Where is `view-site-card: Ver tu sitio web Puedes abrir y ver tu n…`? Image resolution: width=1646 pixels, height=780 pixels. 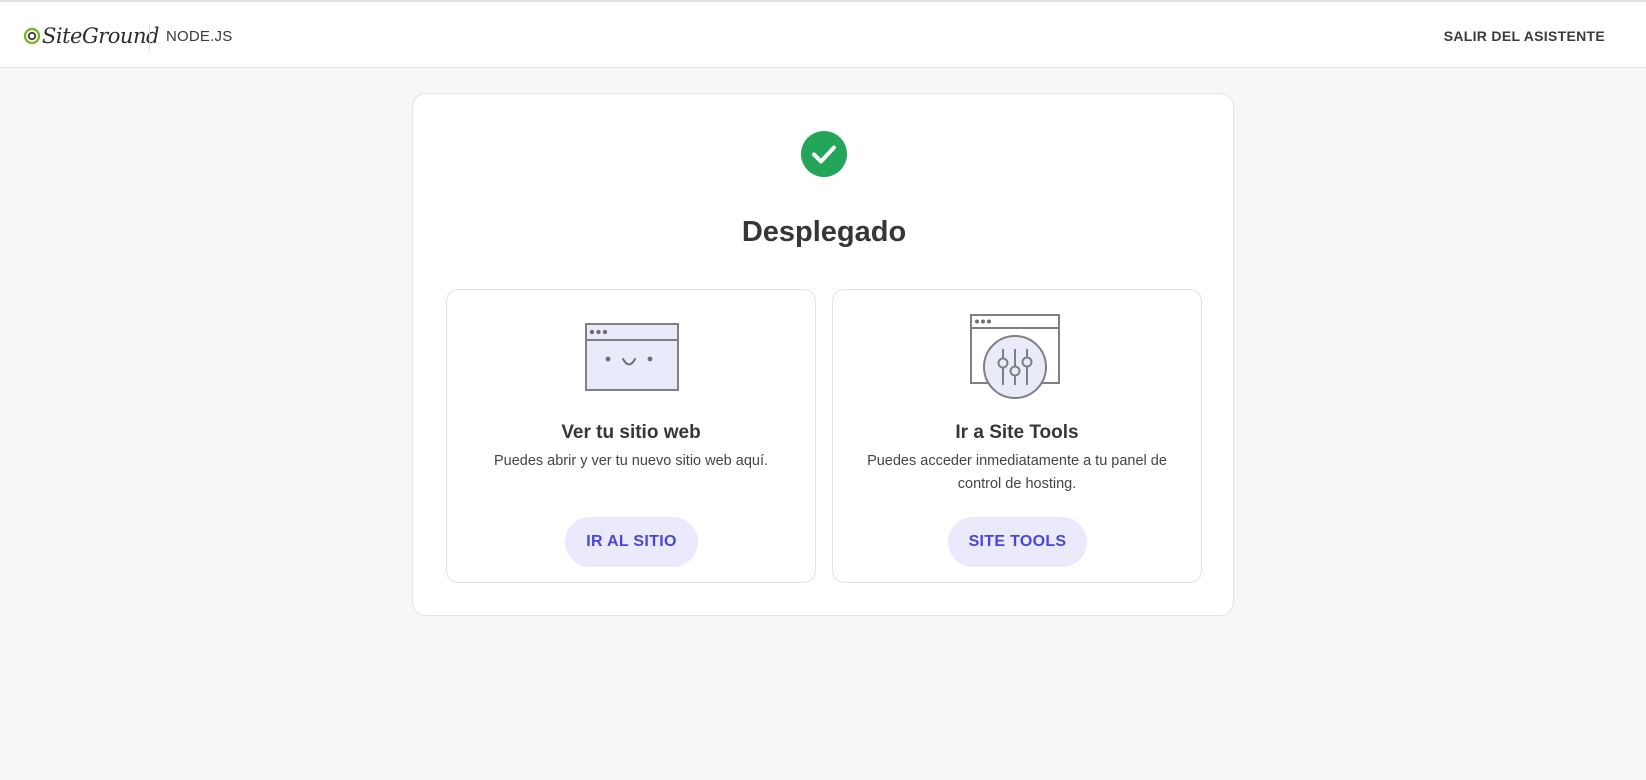 view-site-card: Ver tu sitio web Puedes abrir y ver tu n… is located at coordinates (631, 436).